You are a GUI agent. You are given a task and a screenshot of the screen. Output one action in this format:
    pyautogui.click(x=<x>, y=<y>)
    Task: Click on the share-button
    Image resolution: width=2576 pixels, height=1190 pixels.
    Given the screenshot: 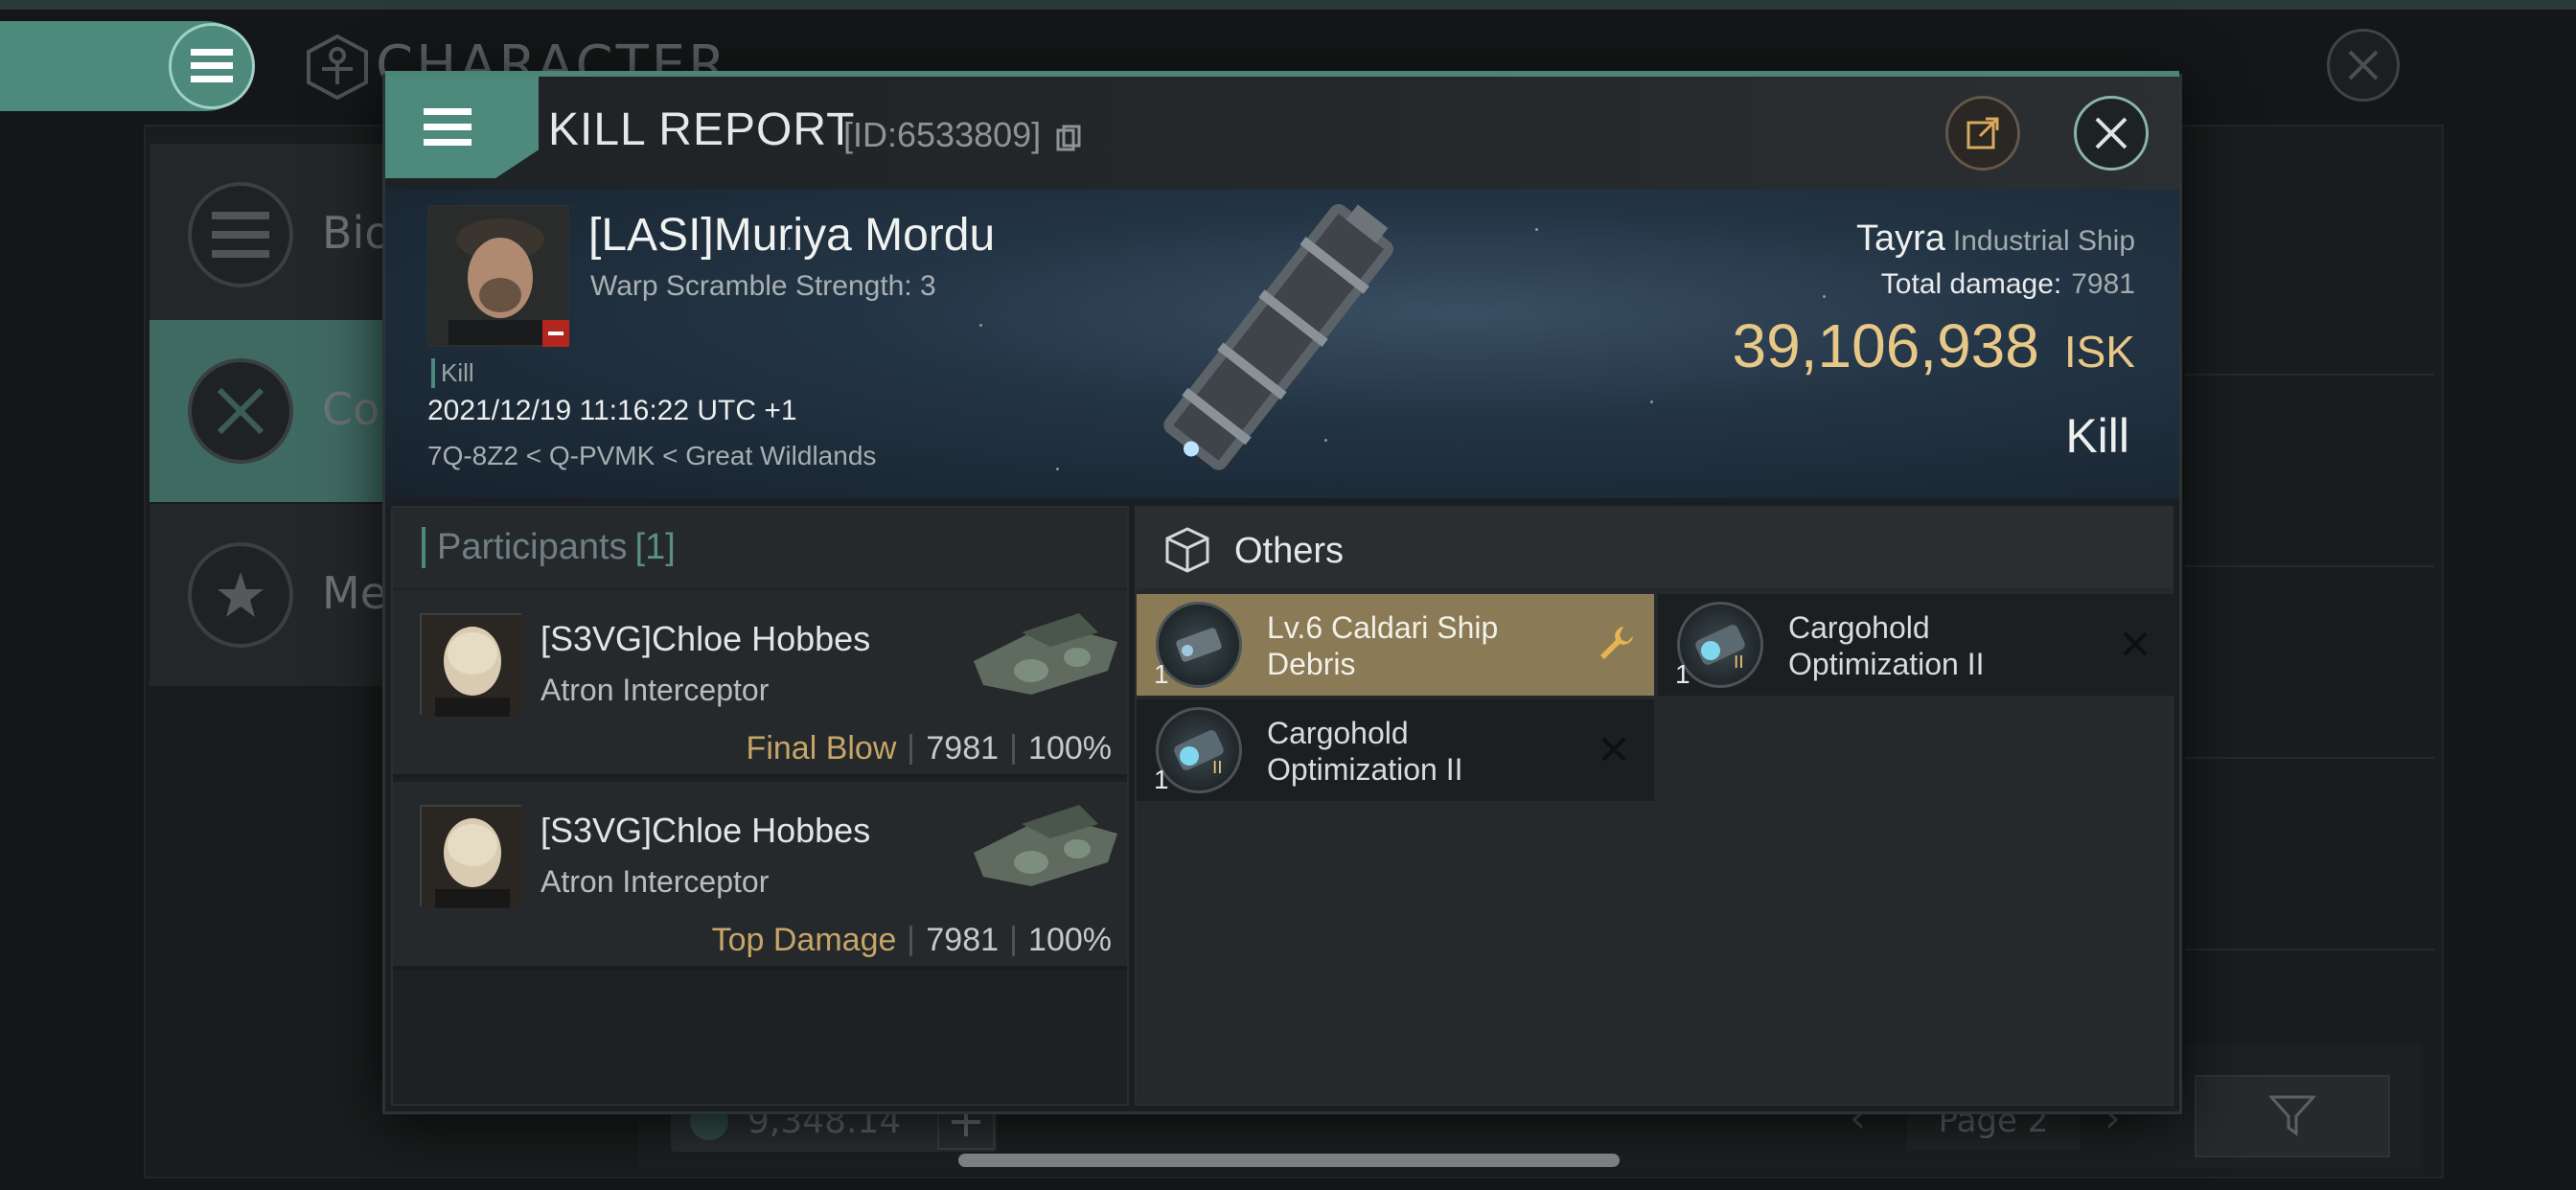 What is the action you would take?
    pyautogui.click(x=1982, y=133)
    